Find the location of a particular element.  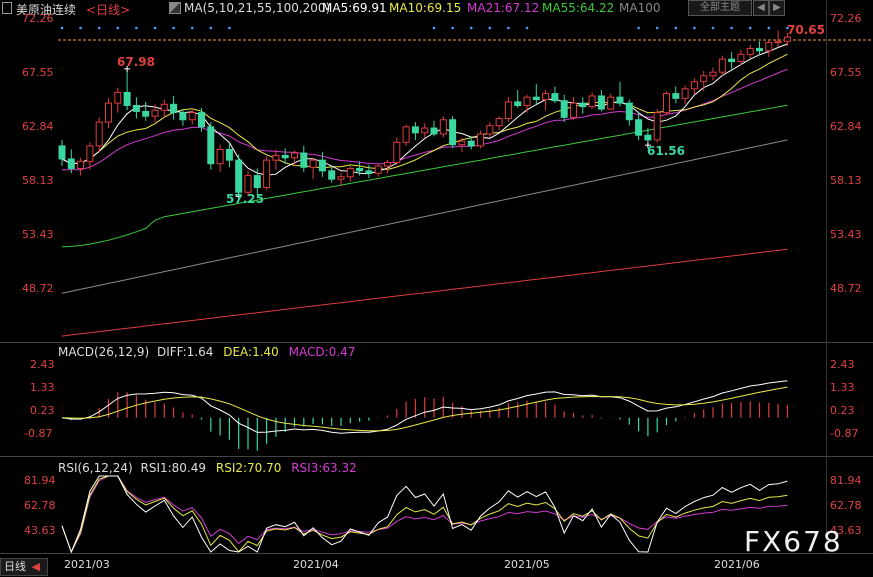

period-button-label: 日线 is located at coordinates (15, 566).